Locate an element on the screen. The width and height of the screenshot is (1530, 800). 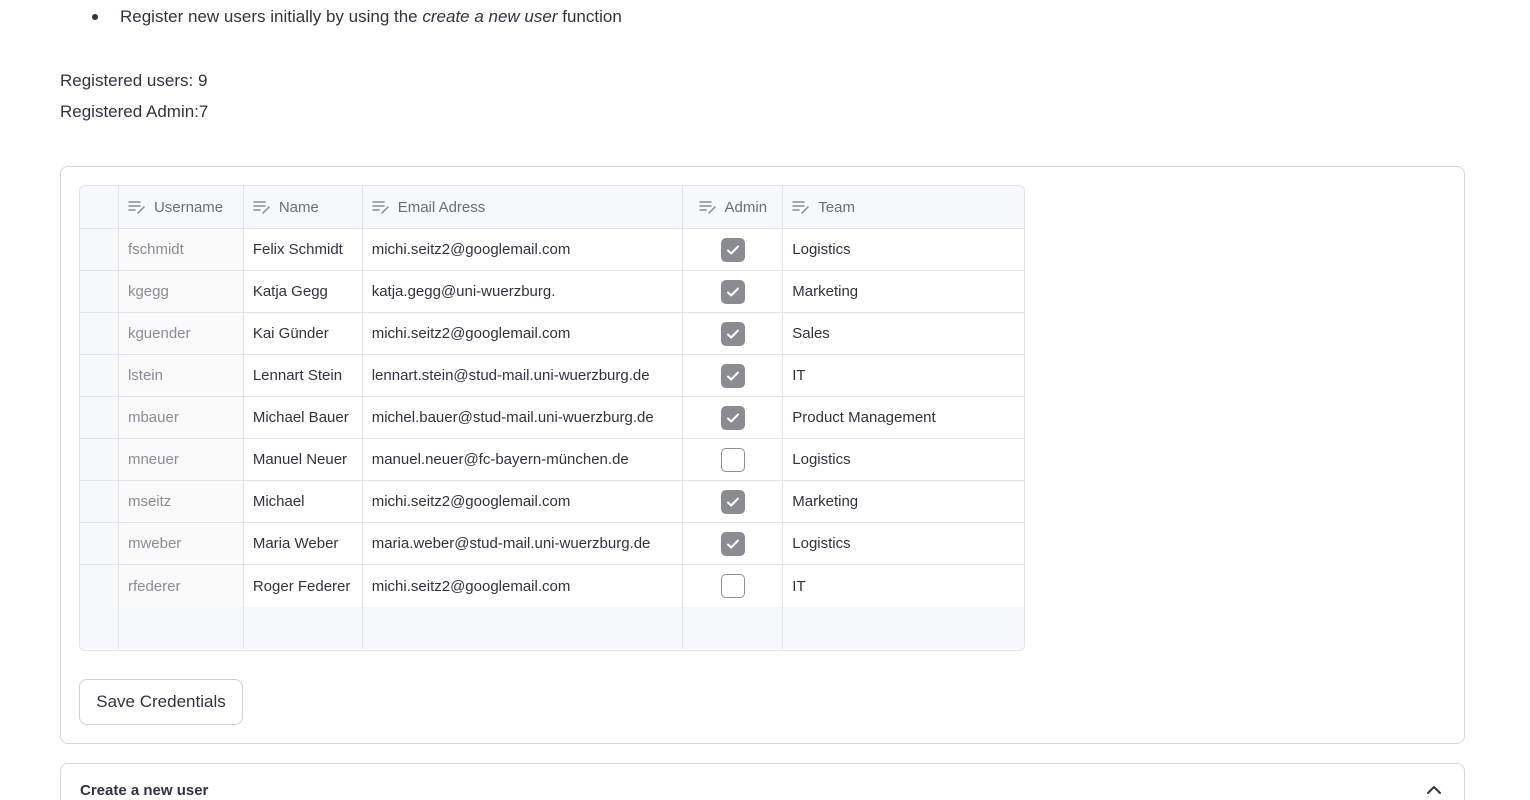
column-label: Team is located at coordinates (836, 207).